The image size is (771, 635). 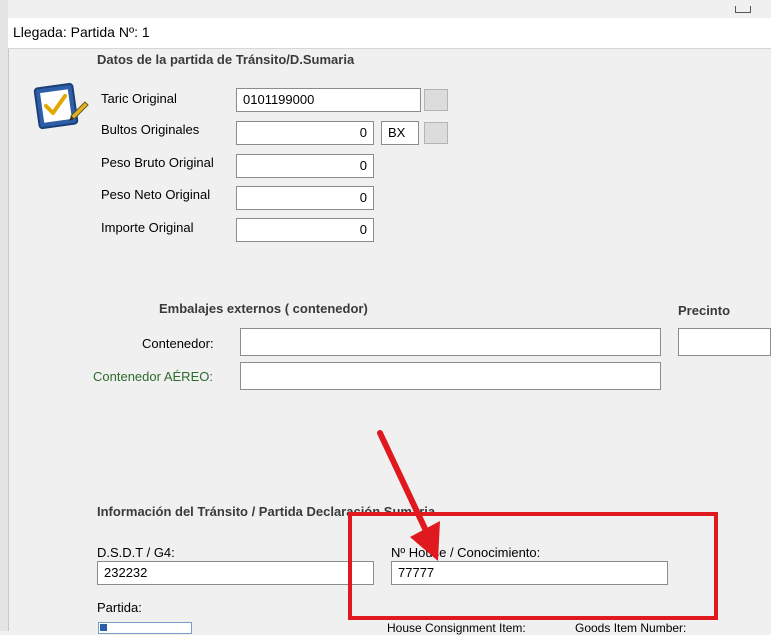 What do you see at coordinates (157, 162) in the screenshot?
I see `peso-bruto-label: Peso Bruto Original` at bounding box center [157, 162].